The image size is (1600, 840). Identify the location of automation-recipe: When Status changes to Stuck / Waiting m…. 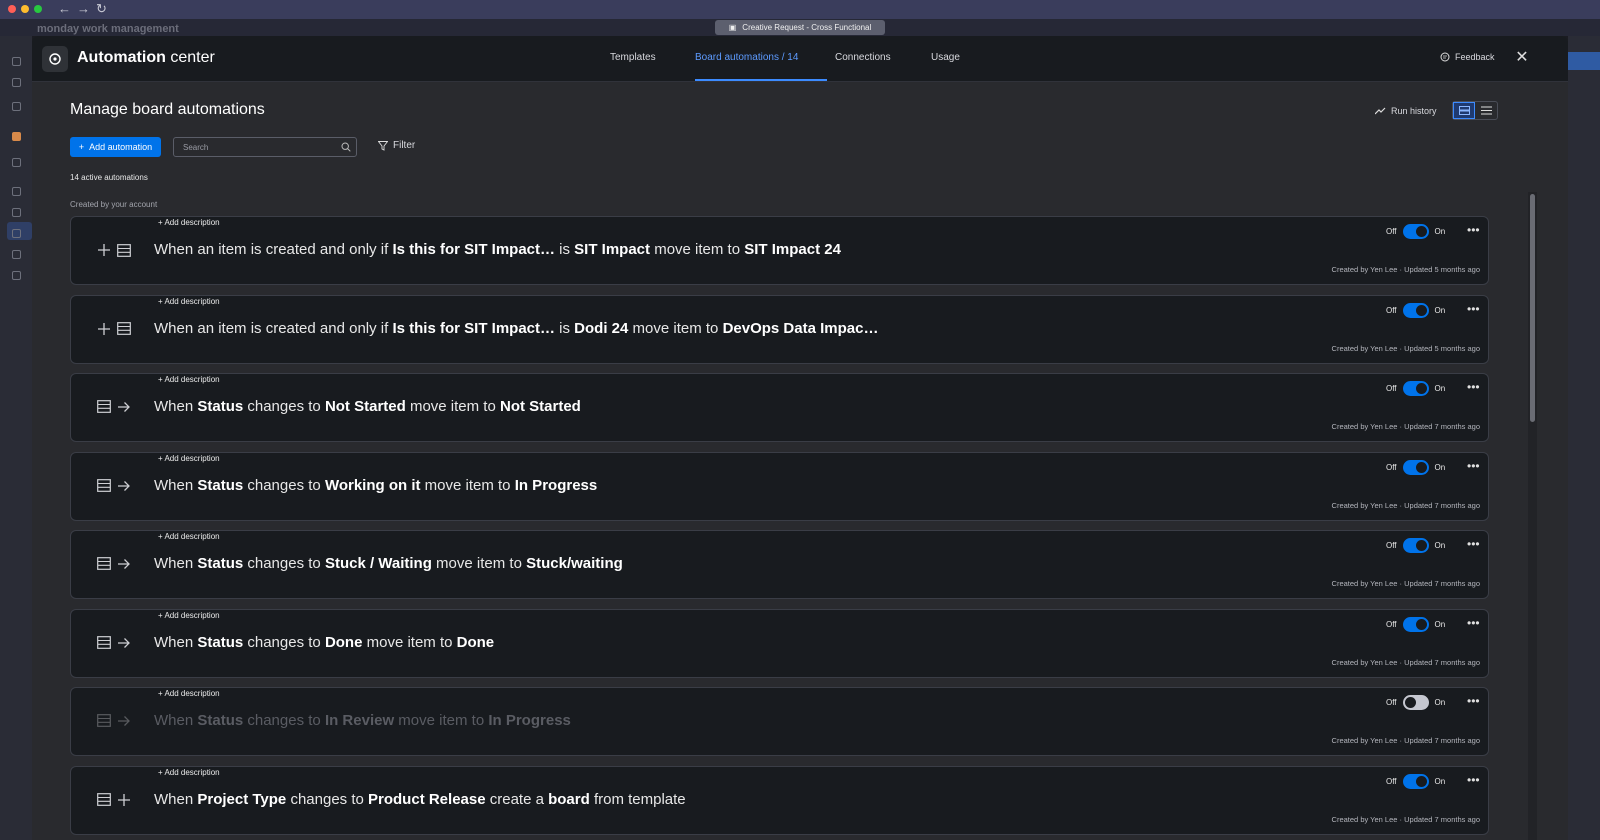
(388, 563).